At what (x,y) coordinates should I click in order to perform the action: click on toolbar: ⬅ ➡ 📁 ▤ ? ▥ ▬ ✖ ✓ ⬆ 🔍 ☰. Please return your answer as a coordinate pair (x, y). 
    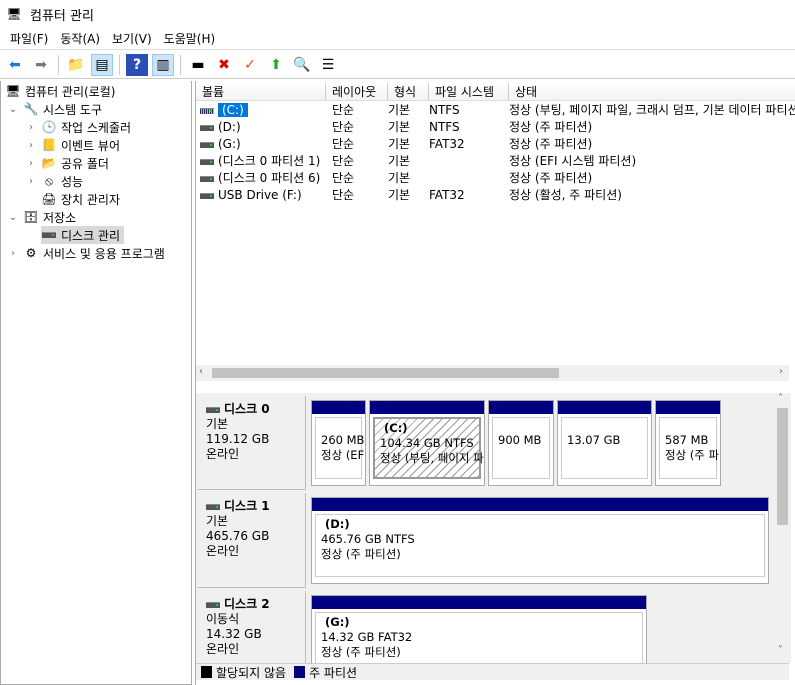
    Looking at the image, I should click on (397, 65).